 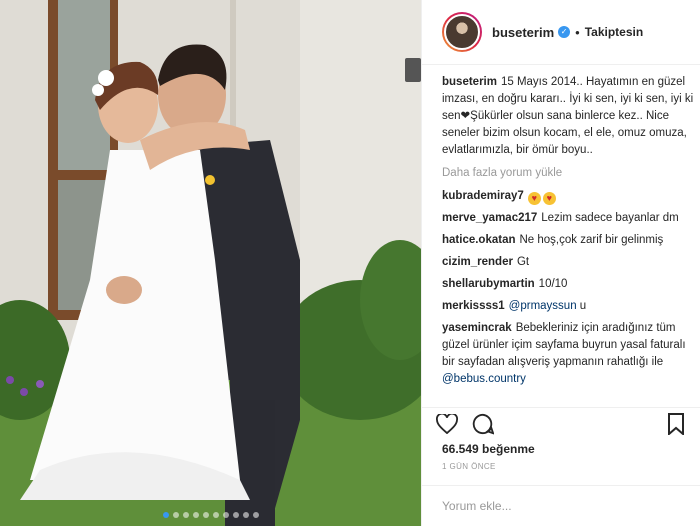 What do you see at coordinates (523, 32) in the screenshot?
I see `header-username: buseterim` at bounding box center [523, 32].